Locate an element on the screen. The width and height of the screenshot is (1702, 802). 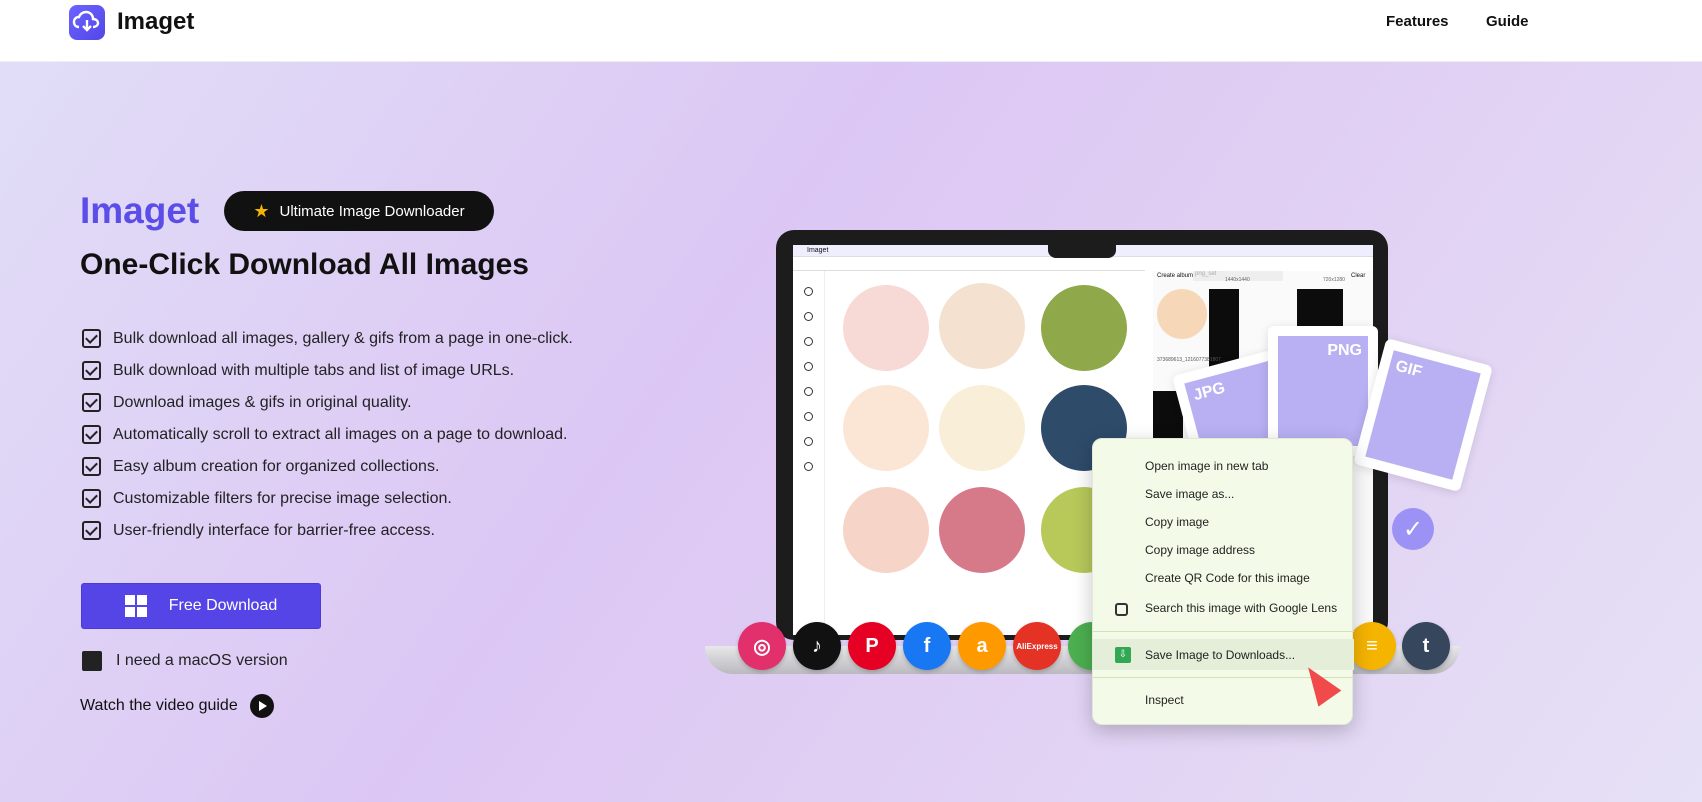
menu-inspect: Inspect is located at coordinates (1164, 700).